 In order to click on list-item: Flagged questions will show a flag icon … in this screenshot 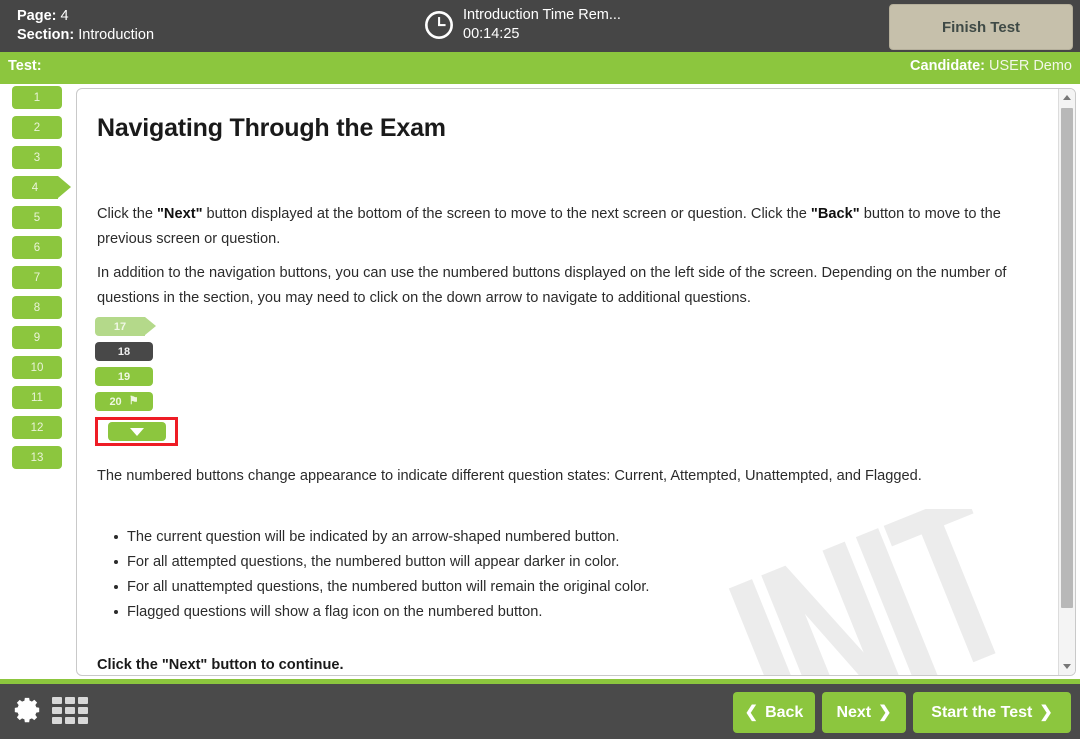, I will do `click(580, 612)`.